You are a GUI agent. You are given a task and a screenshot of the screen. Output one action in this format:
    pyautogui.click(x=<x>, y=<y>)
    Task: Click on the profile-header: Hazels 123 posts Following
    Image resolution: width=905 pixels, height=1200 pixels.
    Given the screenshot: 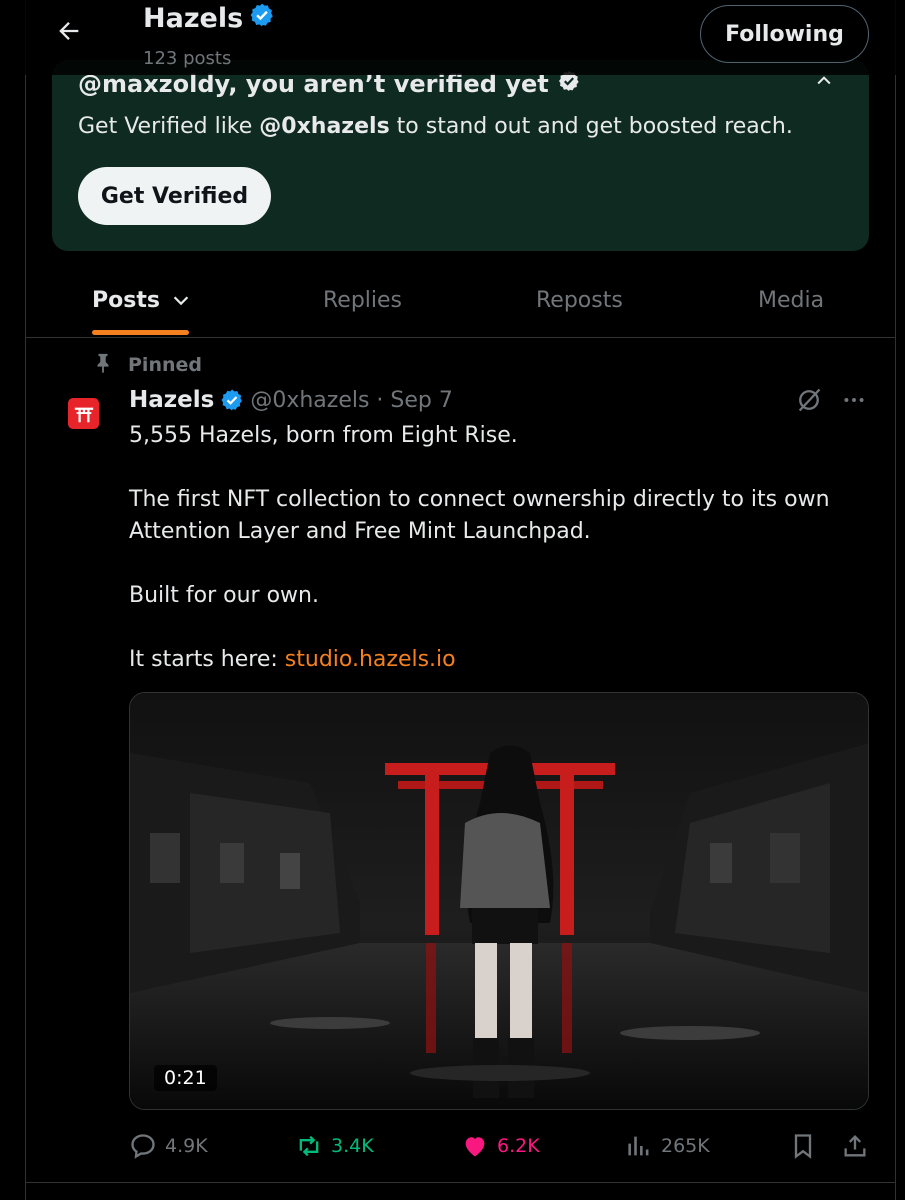 What is the action you would take?
    pyautogui.click(x=452, y=37)
    